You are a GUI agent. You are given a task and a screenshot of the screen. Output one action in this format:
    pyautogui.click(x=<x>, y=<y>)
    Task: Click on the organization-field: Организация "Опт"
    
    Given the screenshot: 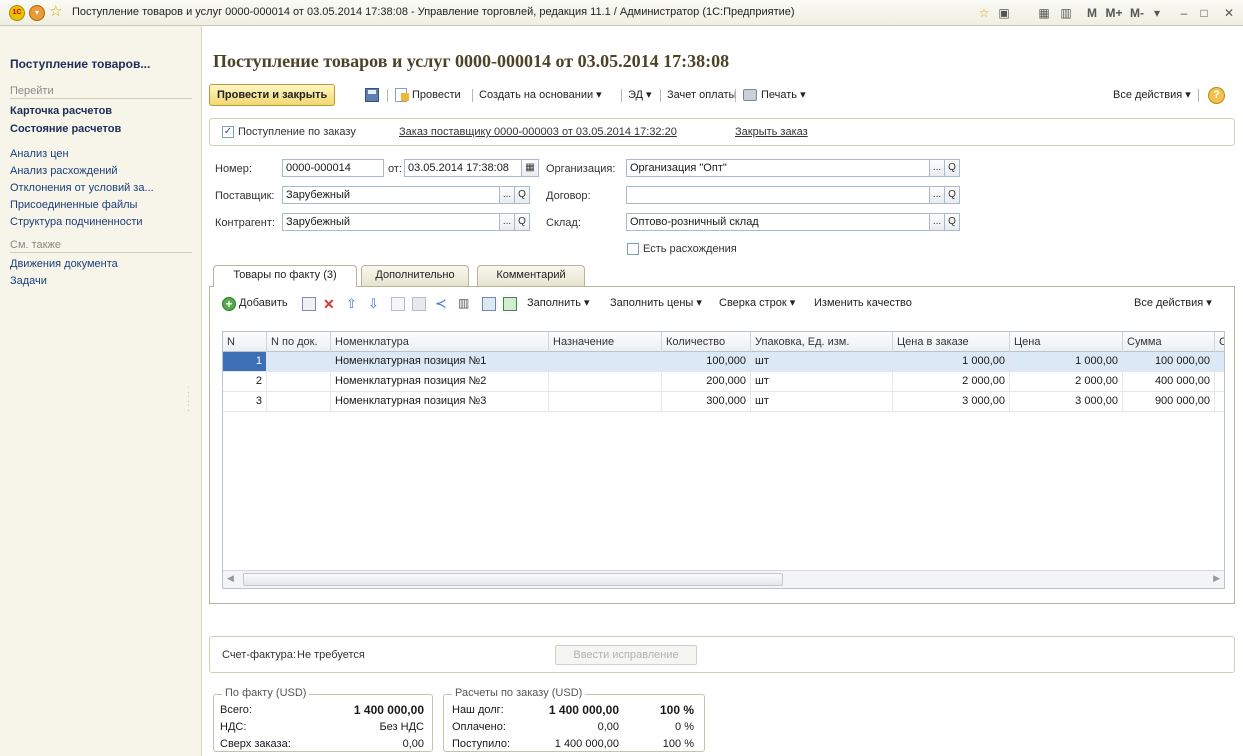 What is the action you would take?
    pyautogui.click(x=778, y=168)
    